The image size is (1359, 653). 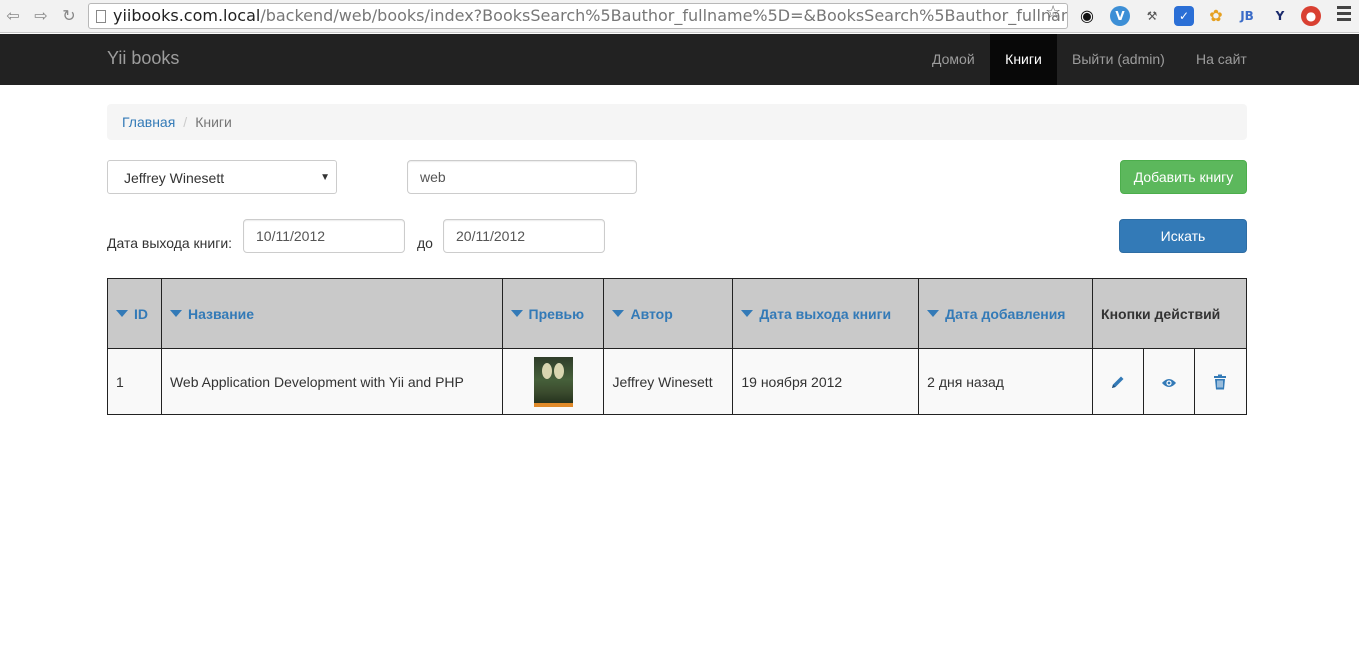 I want to click on cover-band, so click(x=553, y=404).